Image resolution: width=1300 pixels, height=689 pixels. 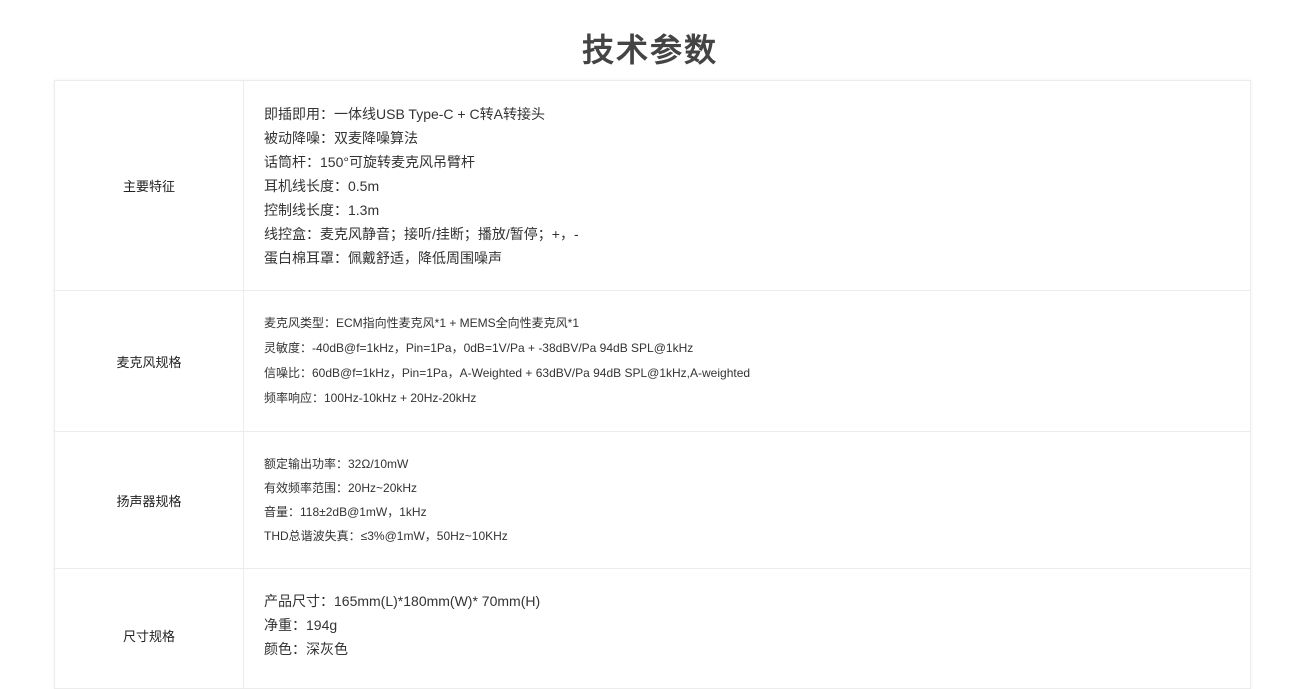 I want to click on spec-line: 耳机线长度：0.5m, so click(x=322, y=185).